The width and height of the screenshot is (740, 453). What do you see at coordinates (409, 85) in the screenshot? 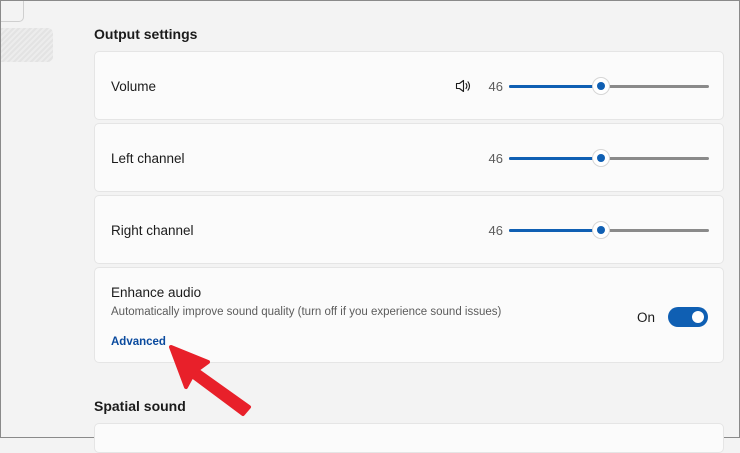
I see `volume-card: Volume 46` at bounding box center [409, 85].